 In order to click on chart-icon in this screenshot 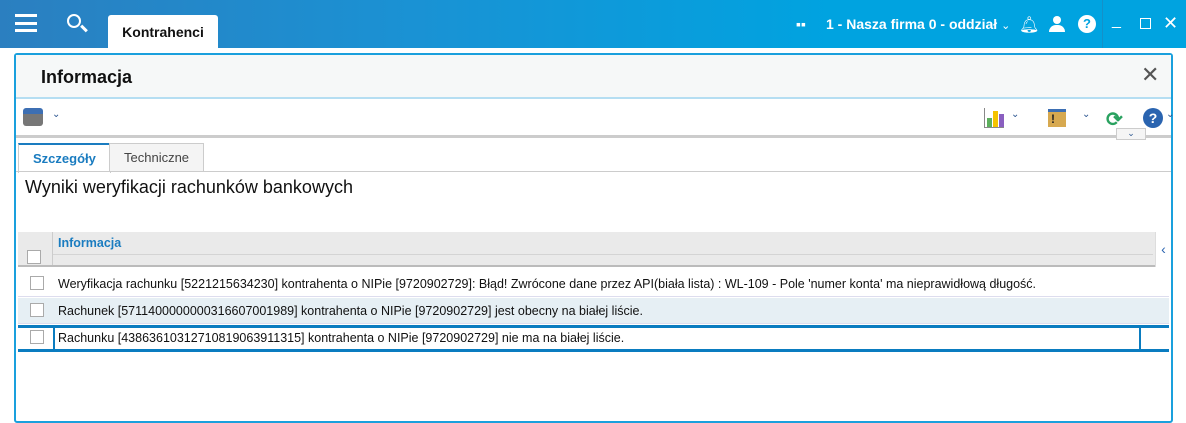, I will do `click(994, 118)`.